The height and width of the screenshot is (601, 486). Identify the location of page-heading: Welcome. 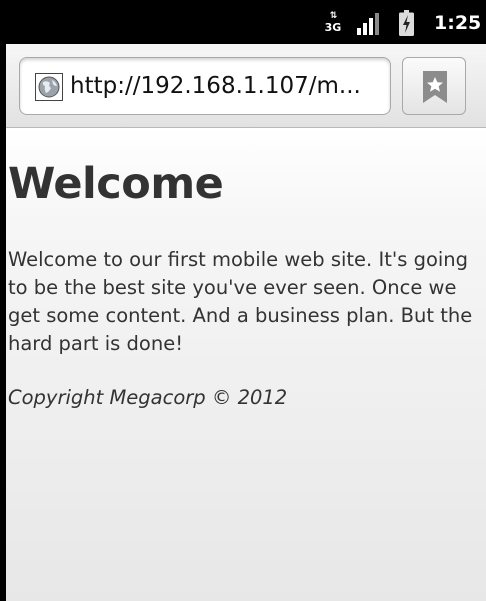
(116, 184).